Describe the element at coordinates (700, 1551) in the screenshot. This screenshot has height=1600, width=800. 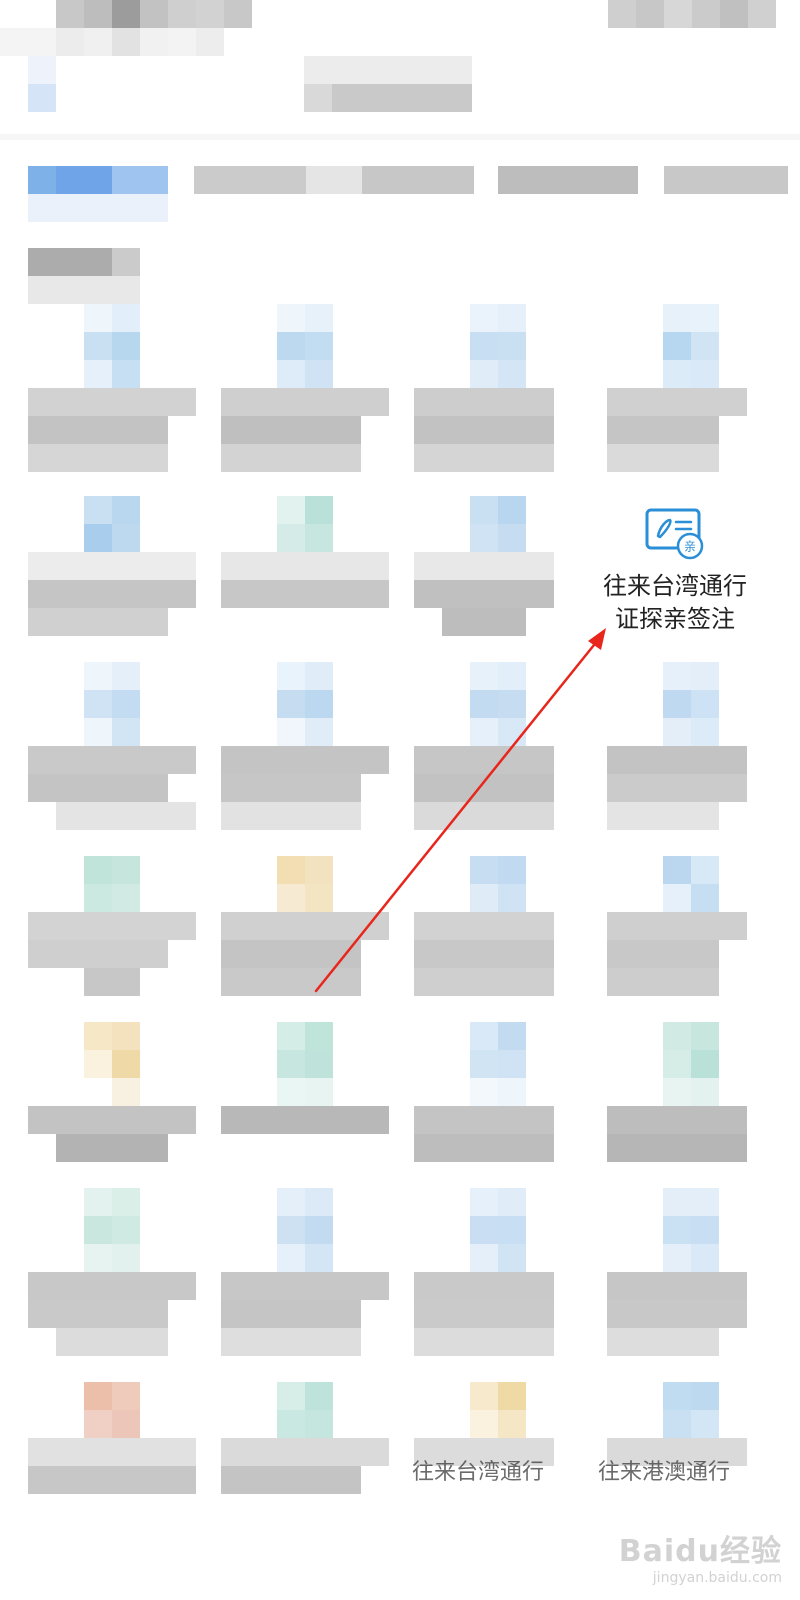
I see `watermark-brand: Baidu经验` at that location.